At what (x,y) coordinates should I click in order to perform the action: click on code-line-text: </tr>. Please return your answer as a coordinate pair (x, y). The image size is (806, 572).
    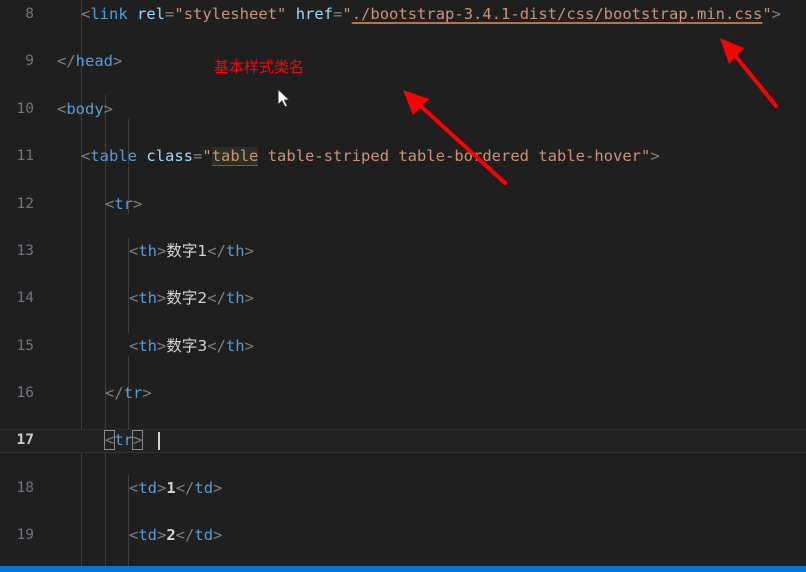
    Looking at the image, I should click on (128, 394).